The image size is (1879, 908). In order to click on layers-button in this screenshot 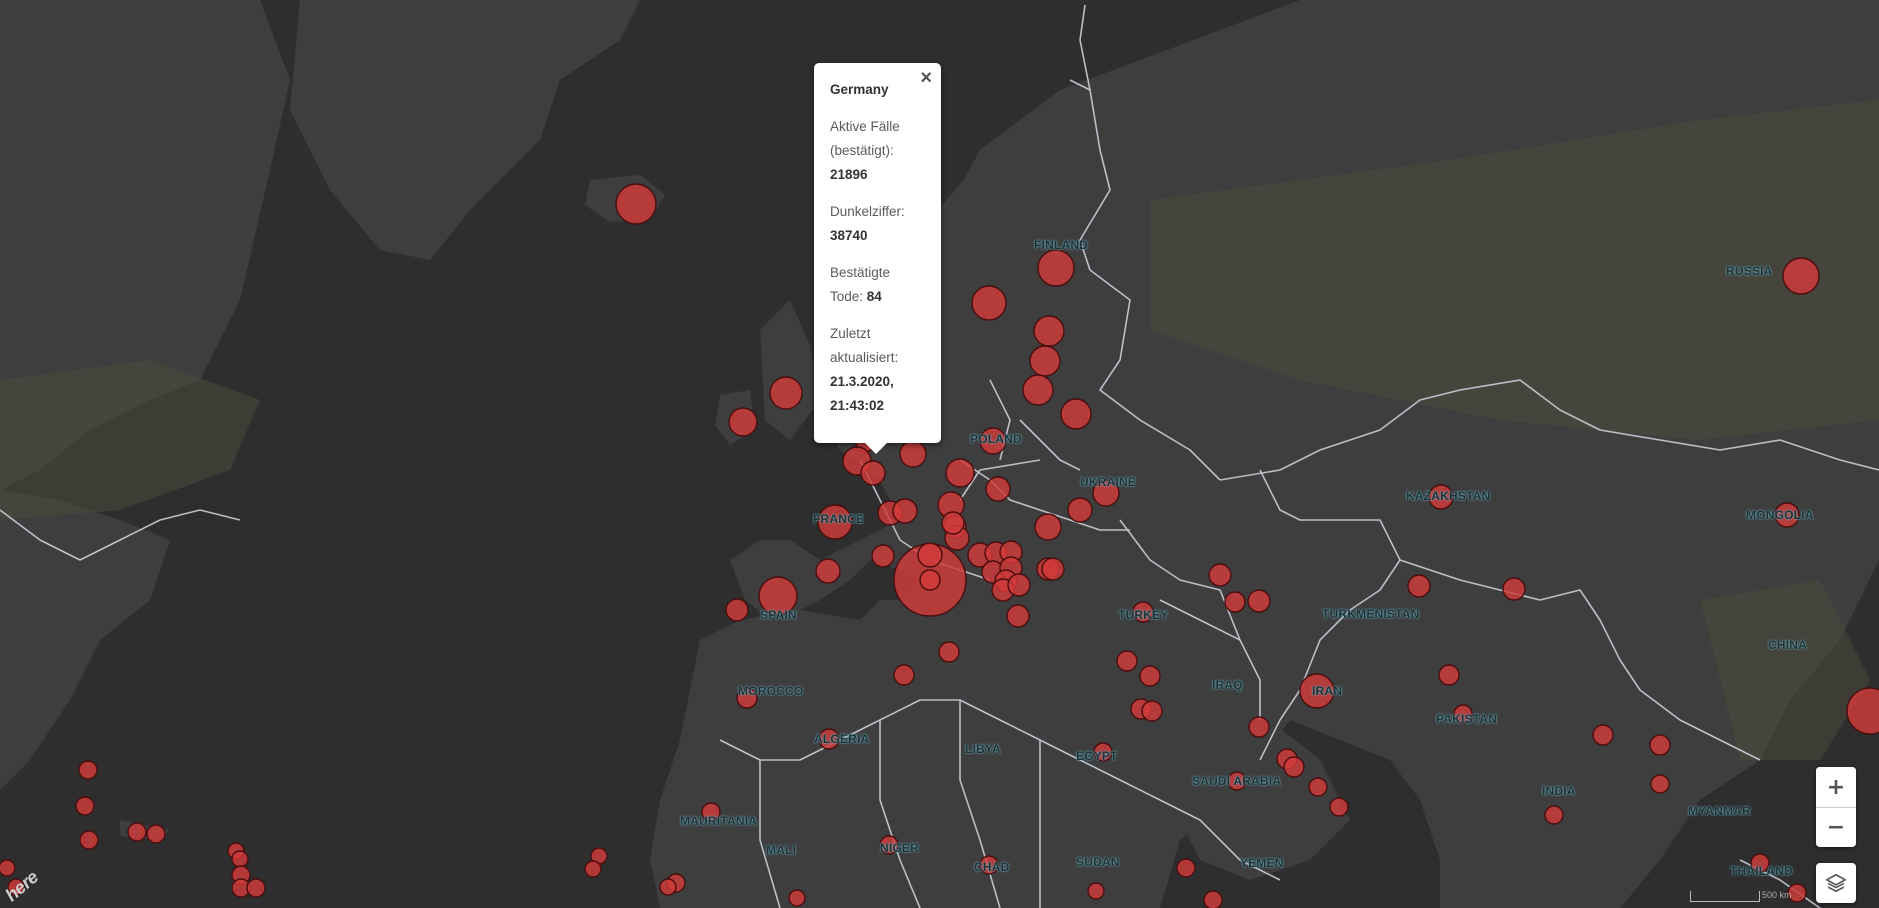, I will do `click(1836, 883)`.